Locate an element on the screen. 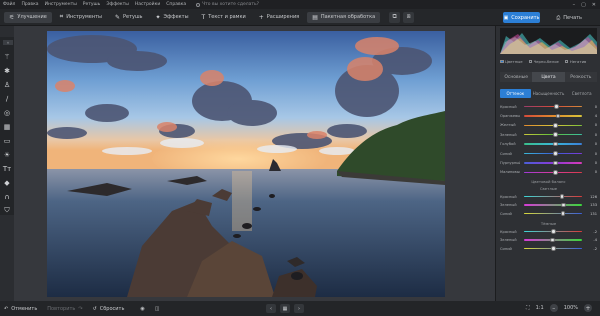 The height and width of the screenshot is (316, 600). text-tool-icon: Tт is located at coordinates (7, 168).